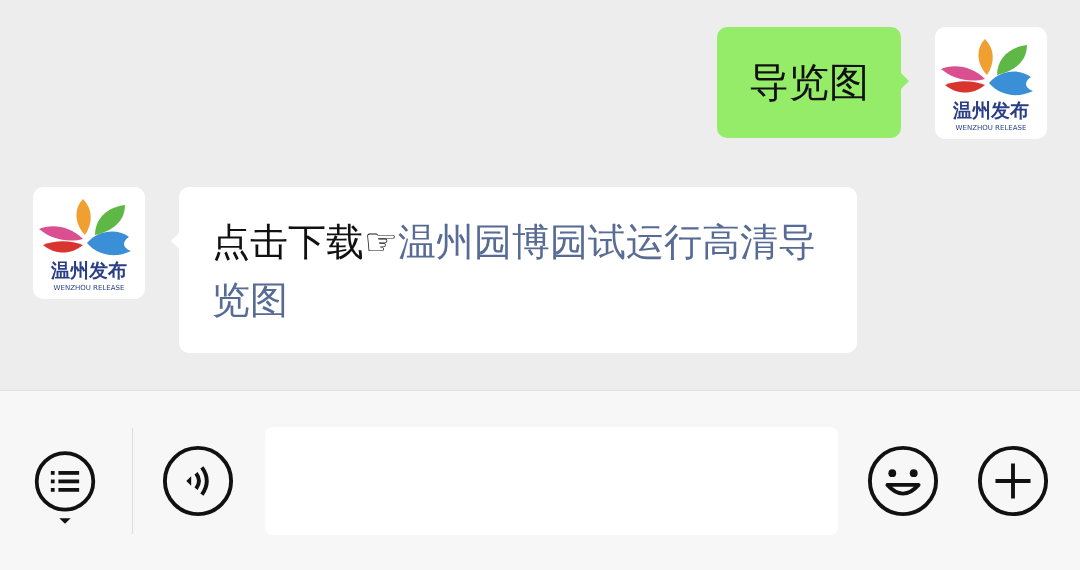 The width and height of the screenshot is (1080, 570). What do you see at coordinates (809, 82) in the screenshot?
I see `message-text: 导览图` at bounding box center [809, 82].